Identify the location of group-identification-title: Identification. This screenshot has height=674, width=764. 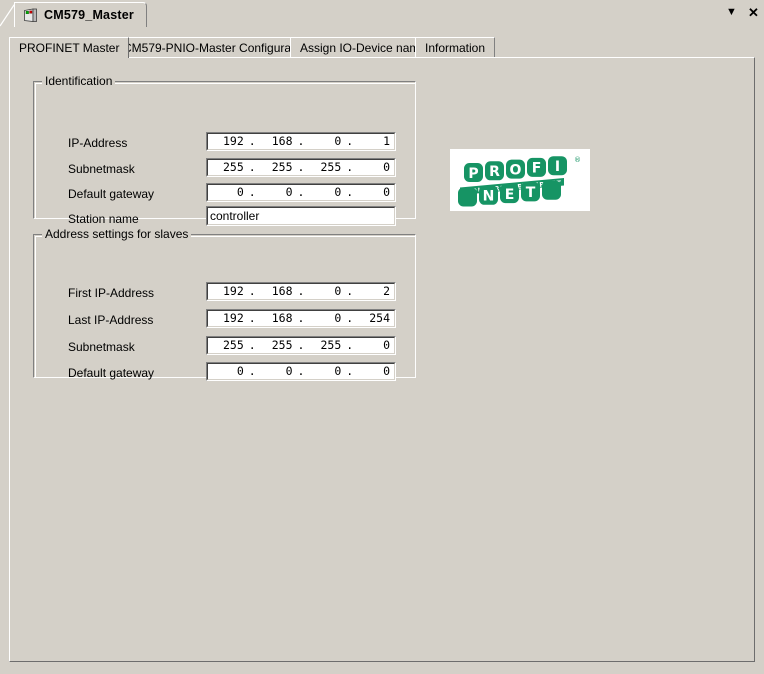
(79, 81).